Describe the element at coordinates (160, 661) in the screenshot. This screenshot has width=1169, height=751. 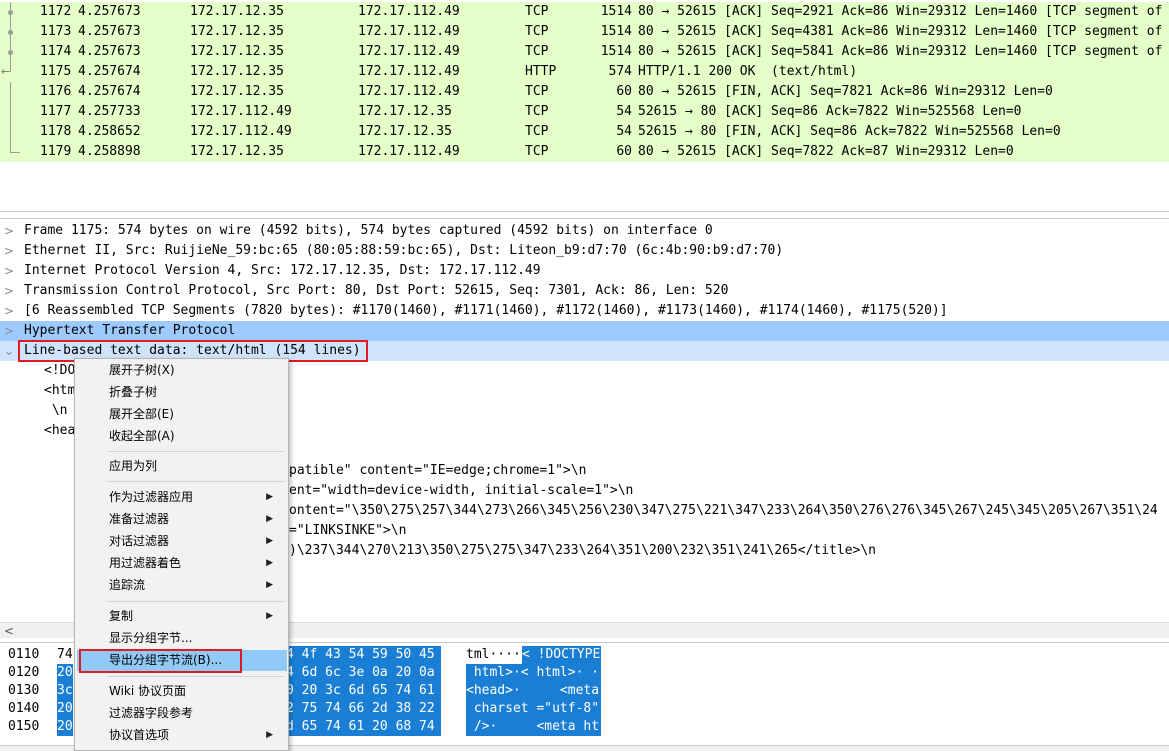
I see `highlight-box` at that location.